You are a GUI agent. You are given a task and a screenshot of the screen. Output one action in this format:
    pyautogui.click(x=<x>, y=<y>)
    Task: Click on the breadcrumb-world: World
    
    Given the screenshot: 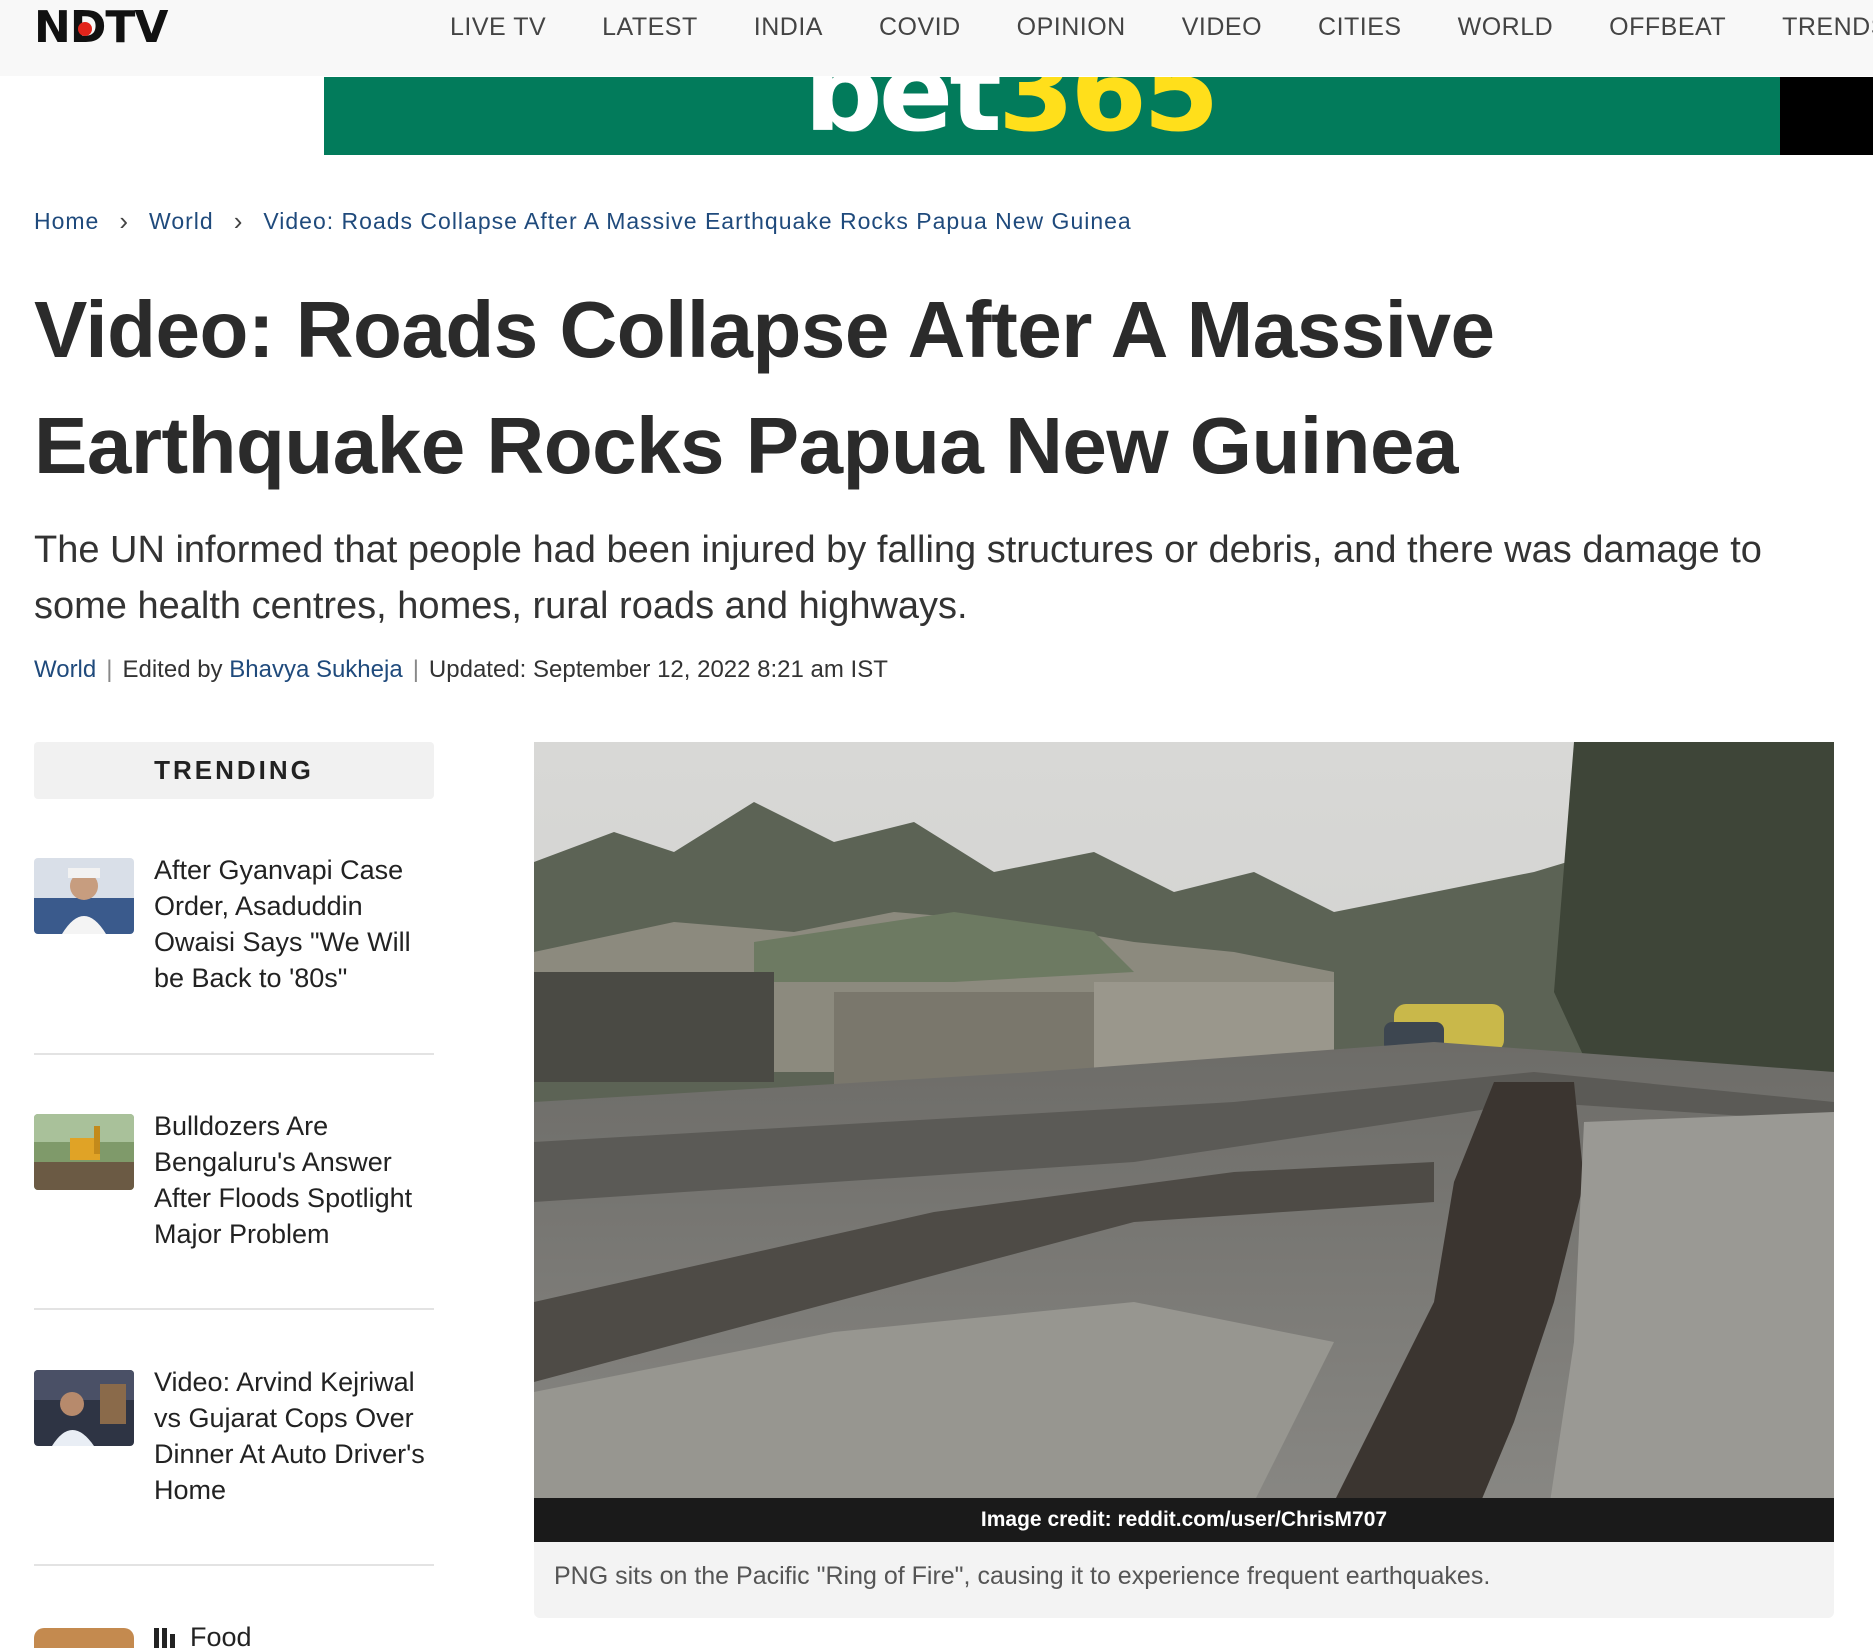 What is the action you would take?
    pyautogui.click(x=181, y=221)
    